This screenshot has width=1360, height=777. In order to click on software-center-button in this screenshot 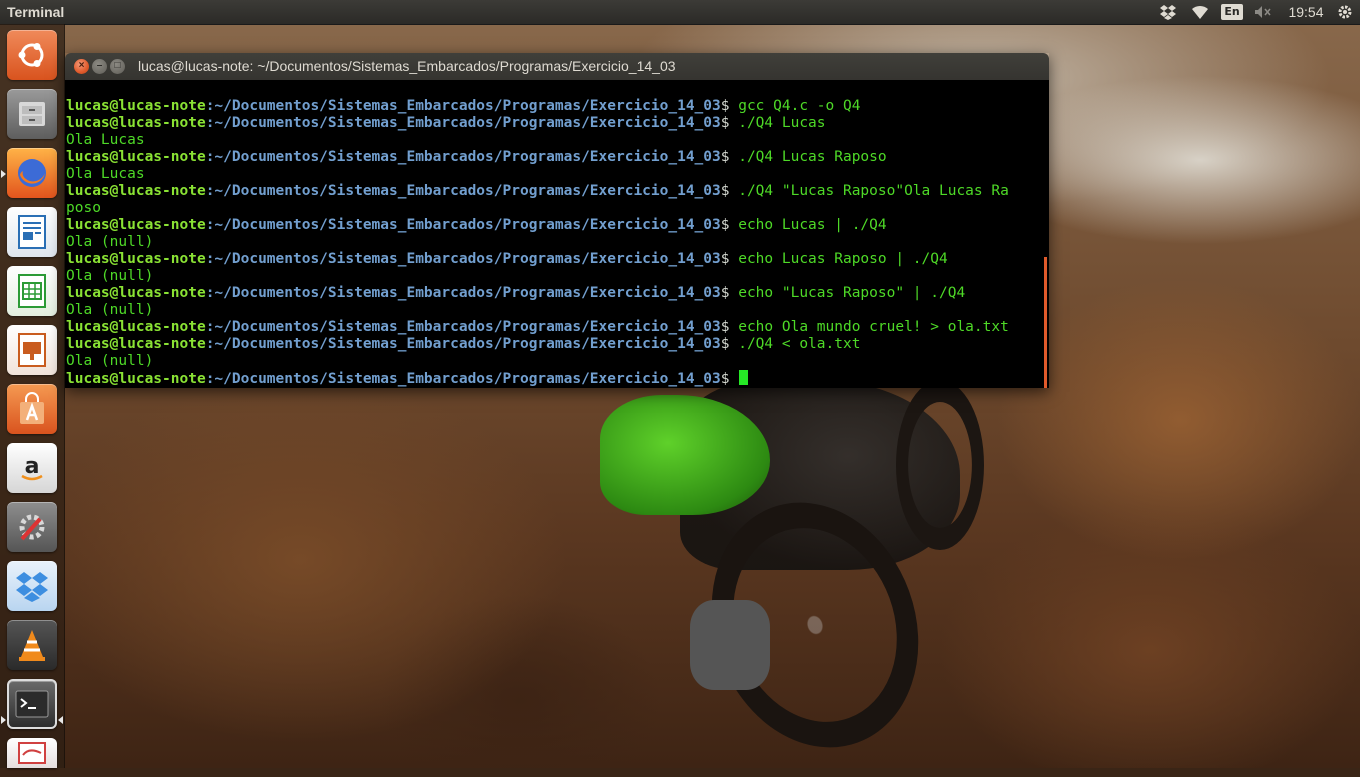, I will do `click(32, 409)`.